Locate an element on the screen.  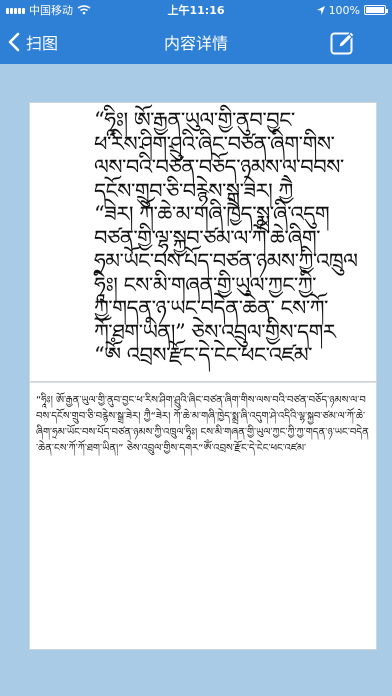
back-label: 扫图 is located at coordinates (42, 43).